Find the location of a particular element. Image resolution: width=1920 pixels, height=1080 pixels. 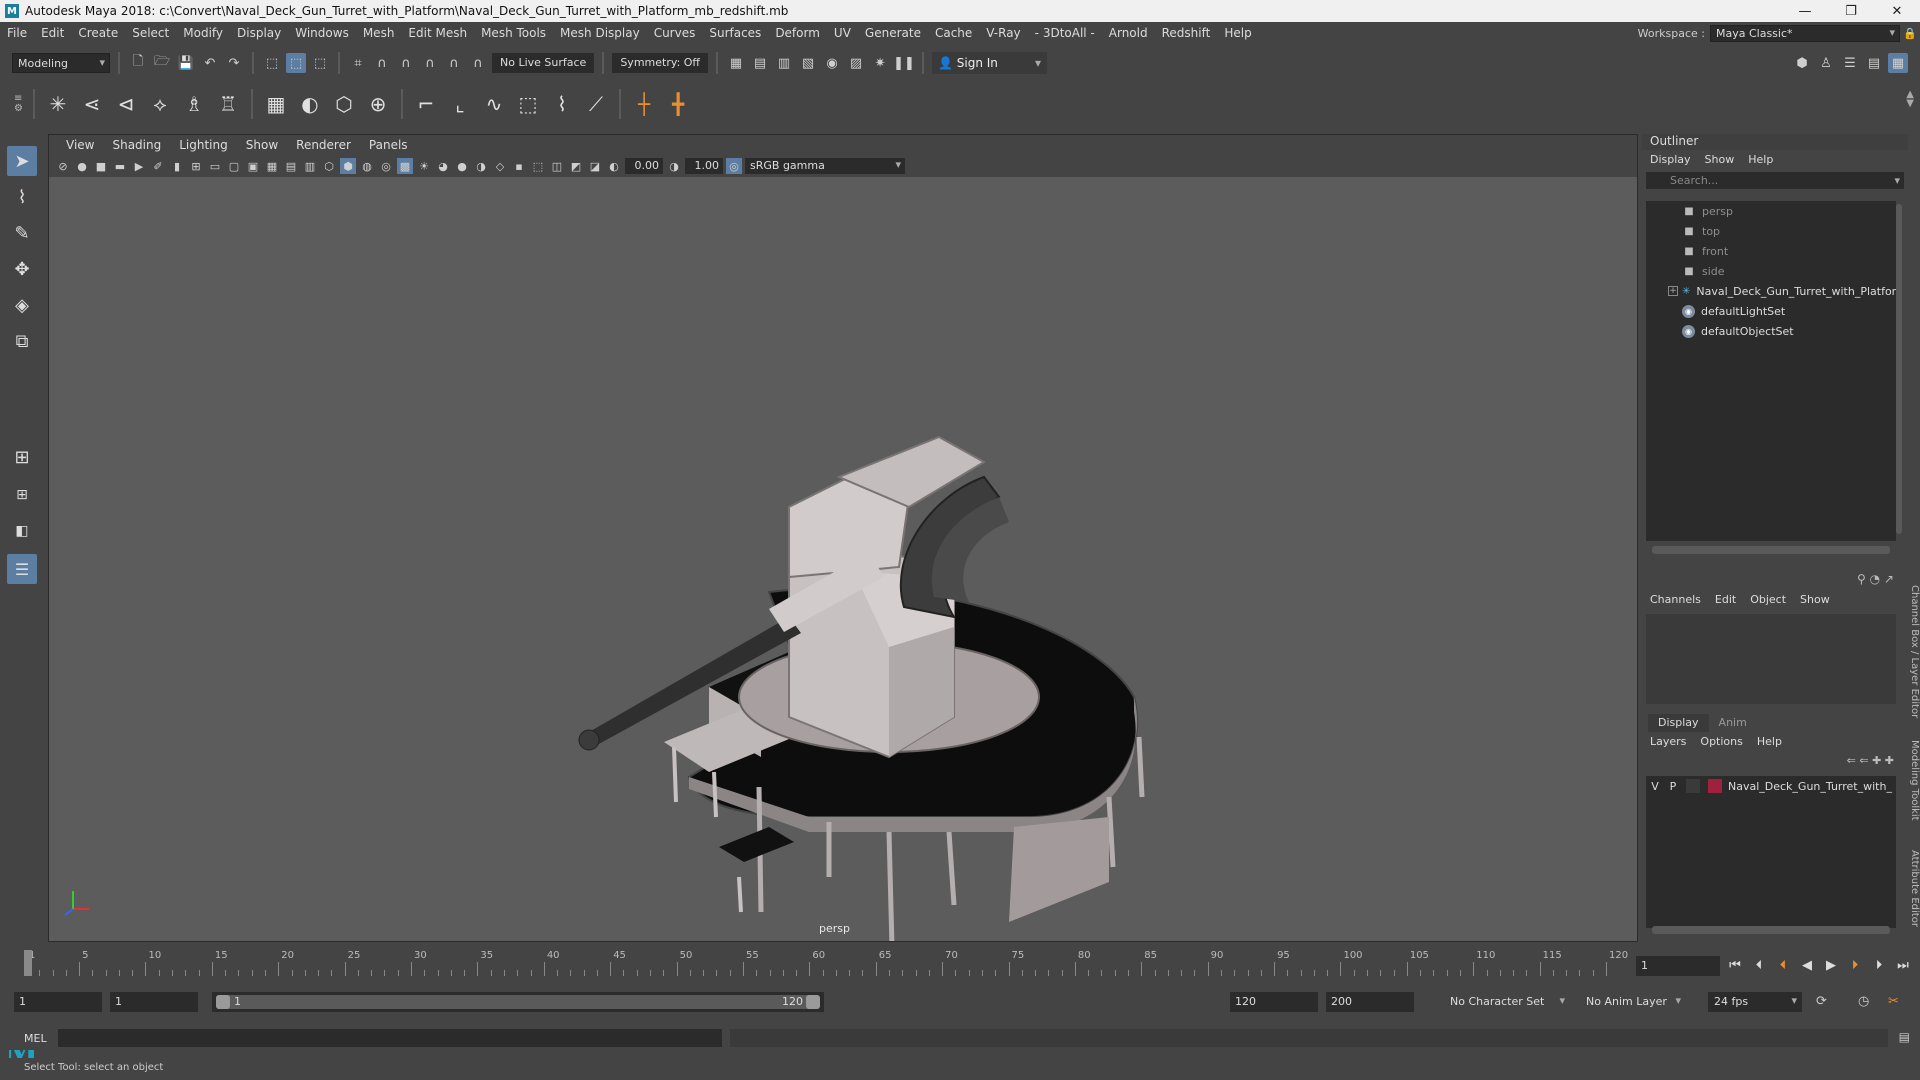

step-forward-key-icon: ⏵ is located at coordinates (1879, 965).